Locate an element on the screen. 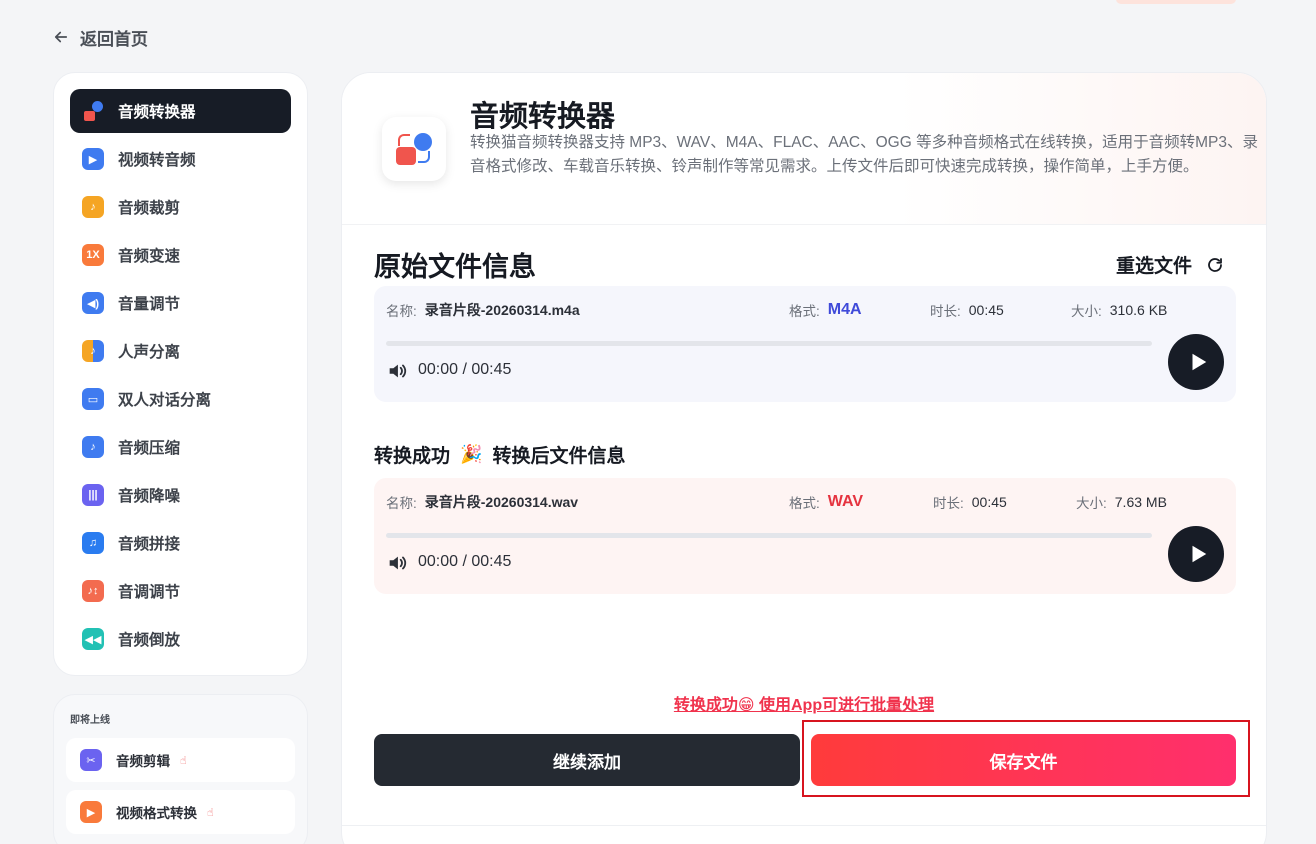 The width and height of the screenshot is (1316, 844). sidebar-item-dialogue-separation: ▭ 双人对话分离 is located at coordinates (180, 399).